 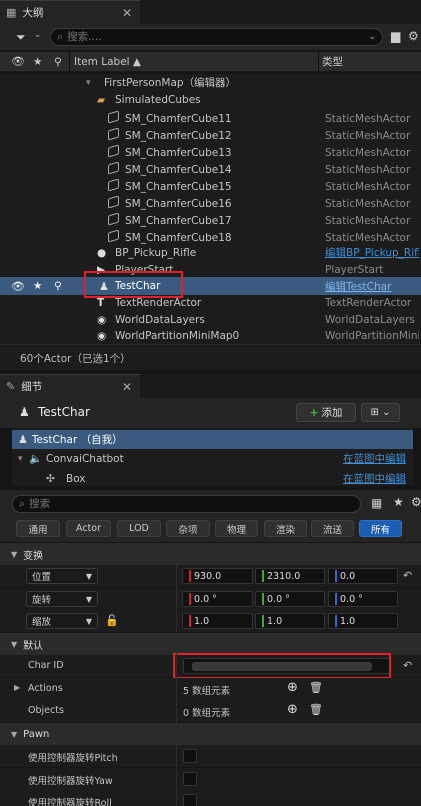 What do you see at coordinates (217, 621) in the screenshot?
I see `scale-x-field: 1.0` at bounding box center [217, 621].